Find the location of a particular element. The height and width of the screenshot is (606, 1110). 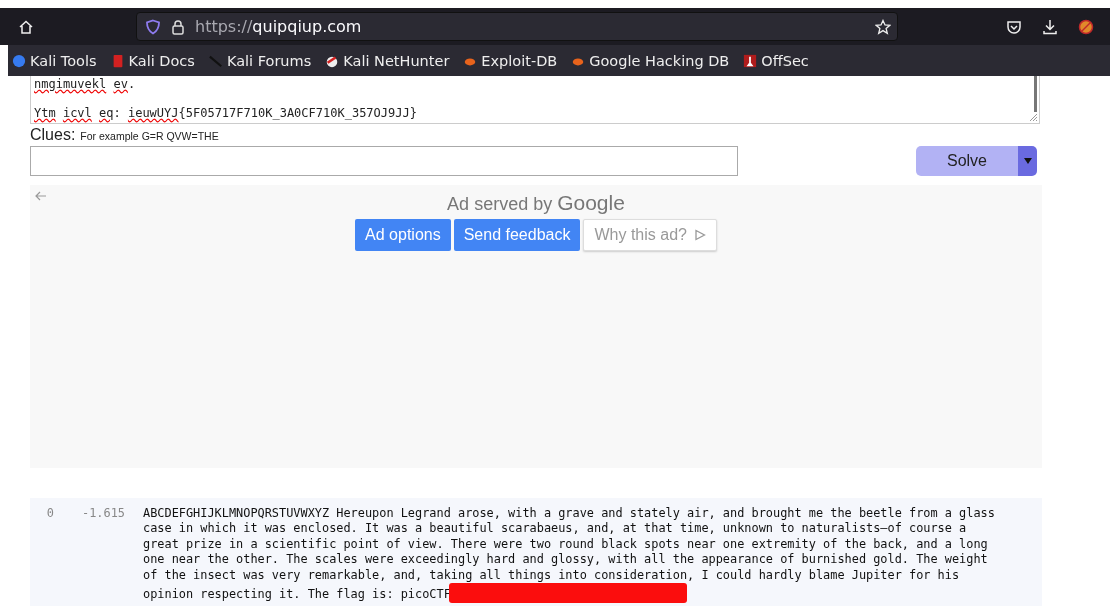

puzzle-word: : is located at coordinates (117, 113).